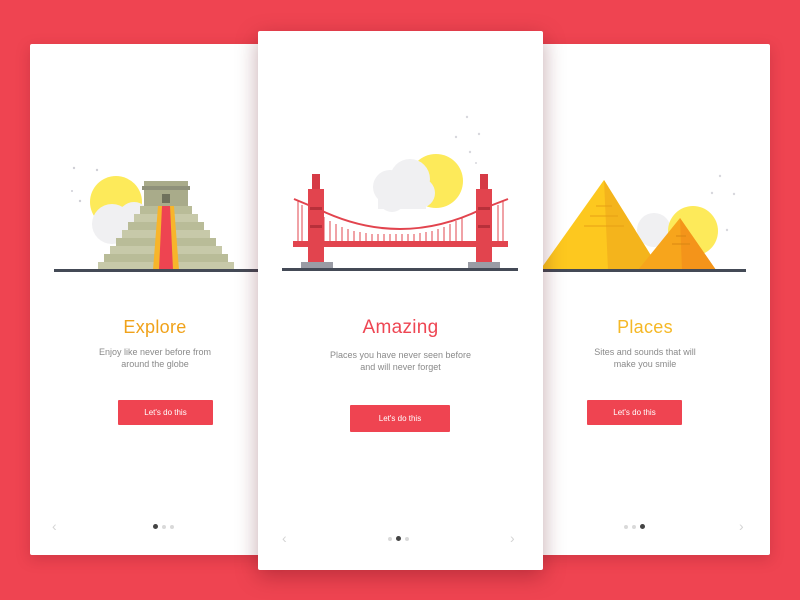 The width and height of the screenshot is (800, 600). What do you see at coordinates (645, 327) in the screenshot?
I see `screen-title: Places` at bounding box center [645, 327].